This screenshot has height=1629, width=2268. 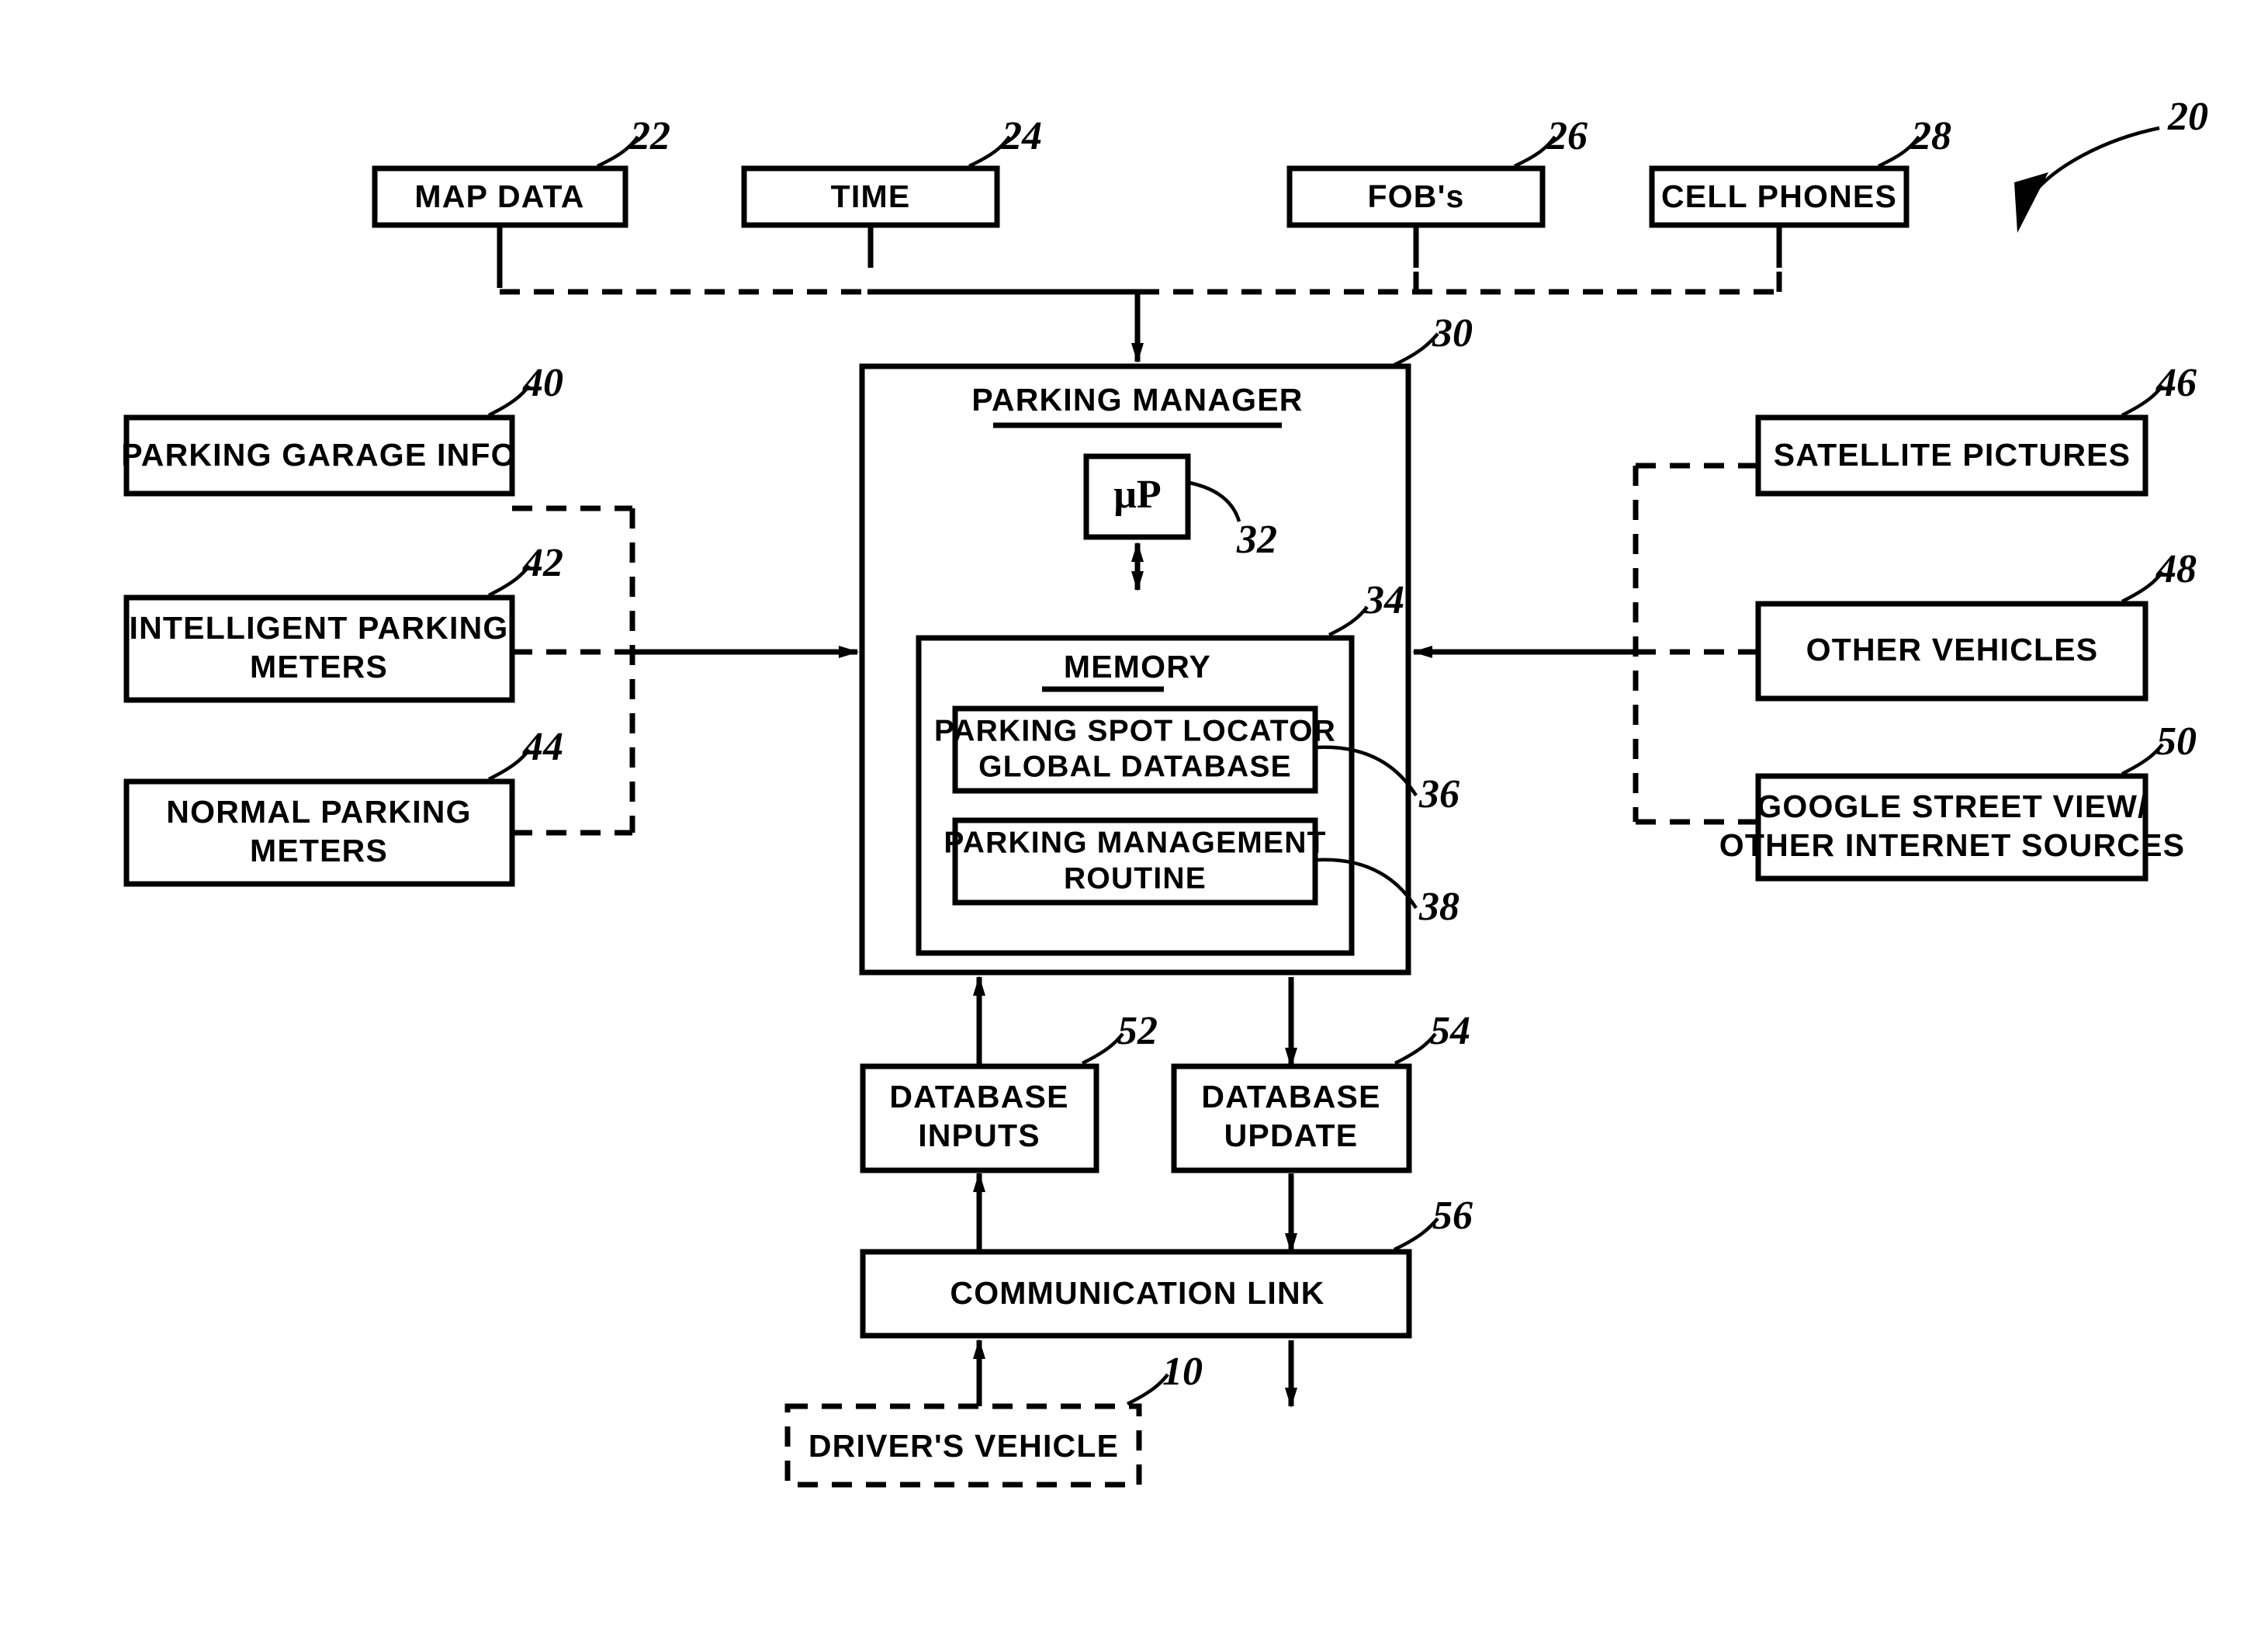 I want to click on bottom-block-0-line1: DATABASE, so click(x=979, y=1096).